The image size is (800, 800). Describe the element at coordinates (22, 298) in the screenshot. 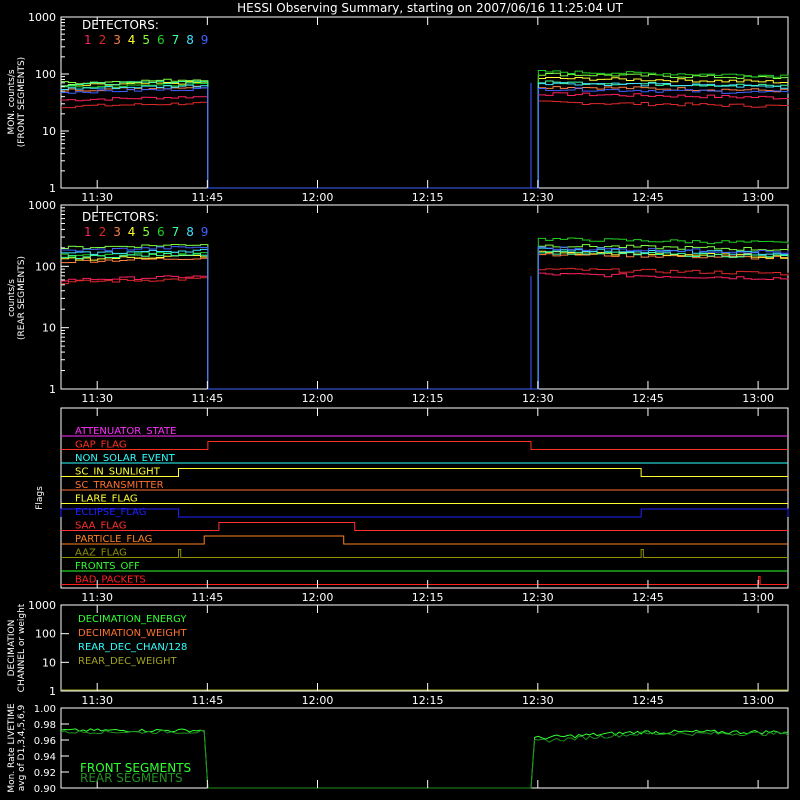

I see `panel2-ylabel-line2: (REAR SEGMENTS)` at that location.